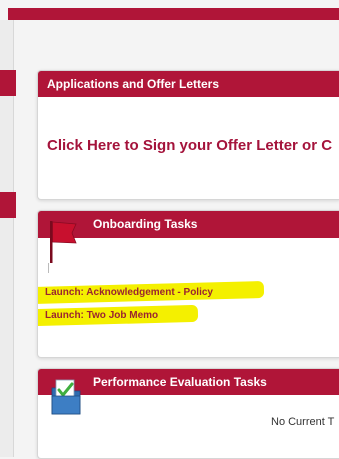 The height and width of the screenshot is (459, 339). What do you see at coordinates (303, 422) in the screenshot?
I see `no-current-tasks-text: No Current T` at bounding box center [303, 422].